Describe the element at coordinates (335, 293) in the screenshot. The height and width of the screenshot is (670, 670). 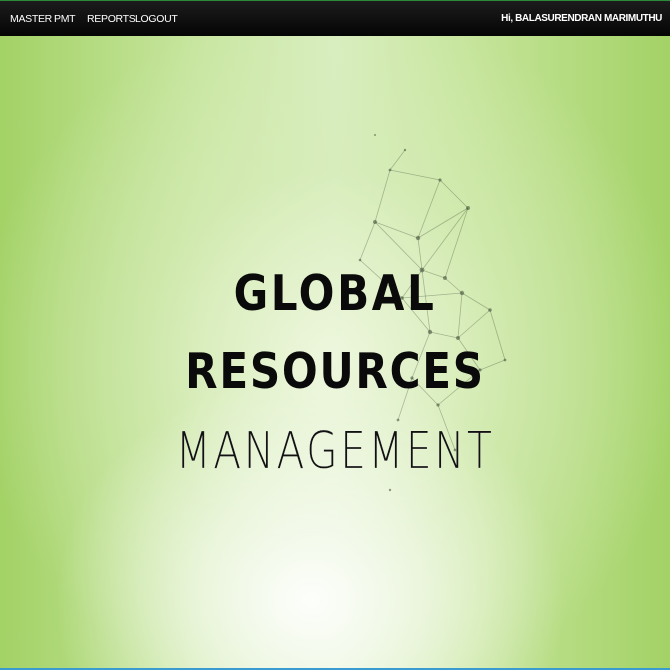
I see `hero-title-global: GLOBAL` at that location.